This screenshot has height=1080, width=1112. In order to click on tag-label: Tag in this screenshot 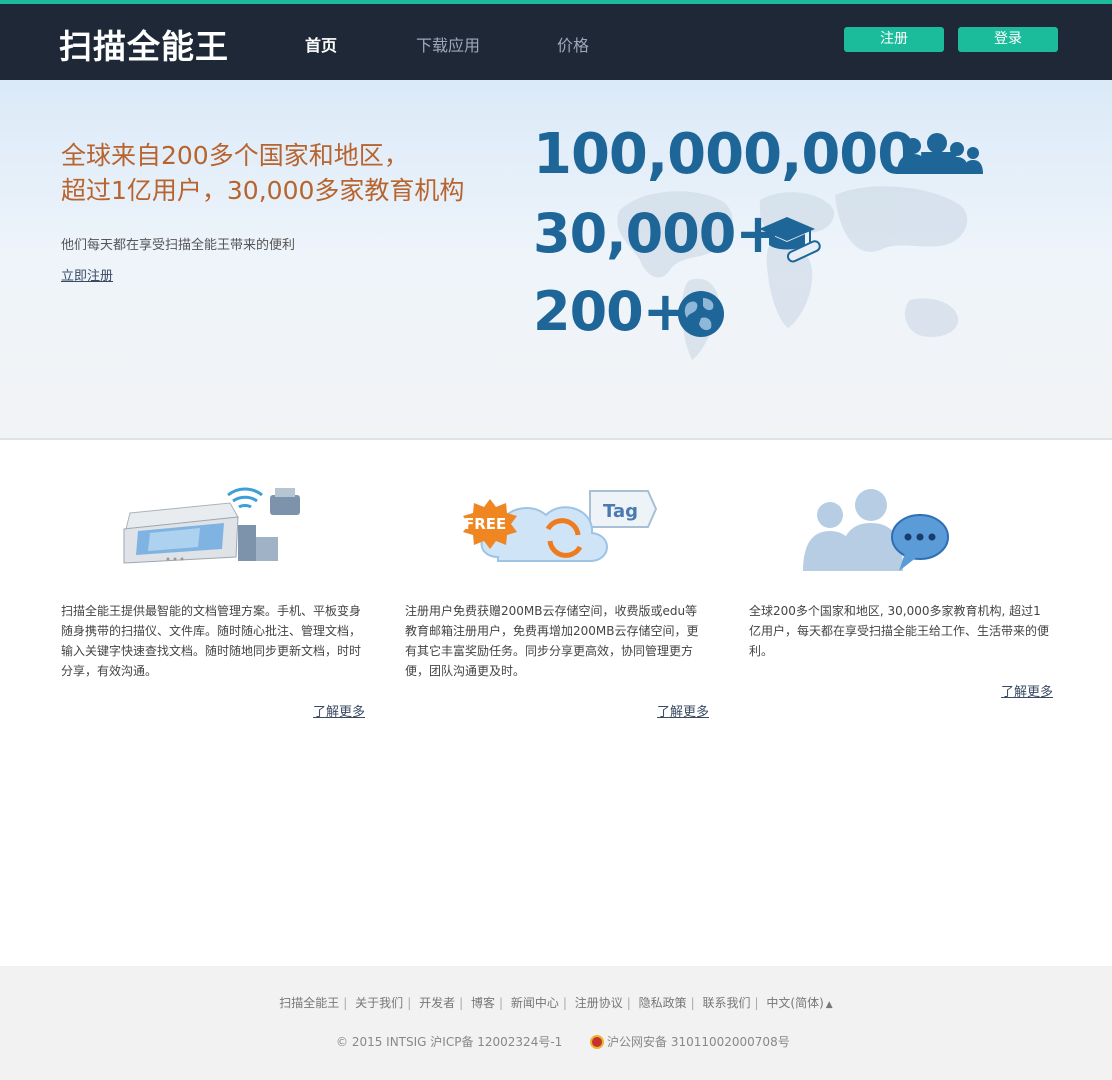, I will do `click(620, 511)`.